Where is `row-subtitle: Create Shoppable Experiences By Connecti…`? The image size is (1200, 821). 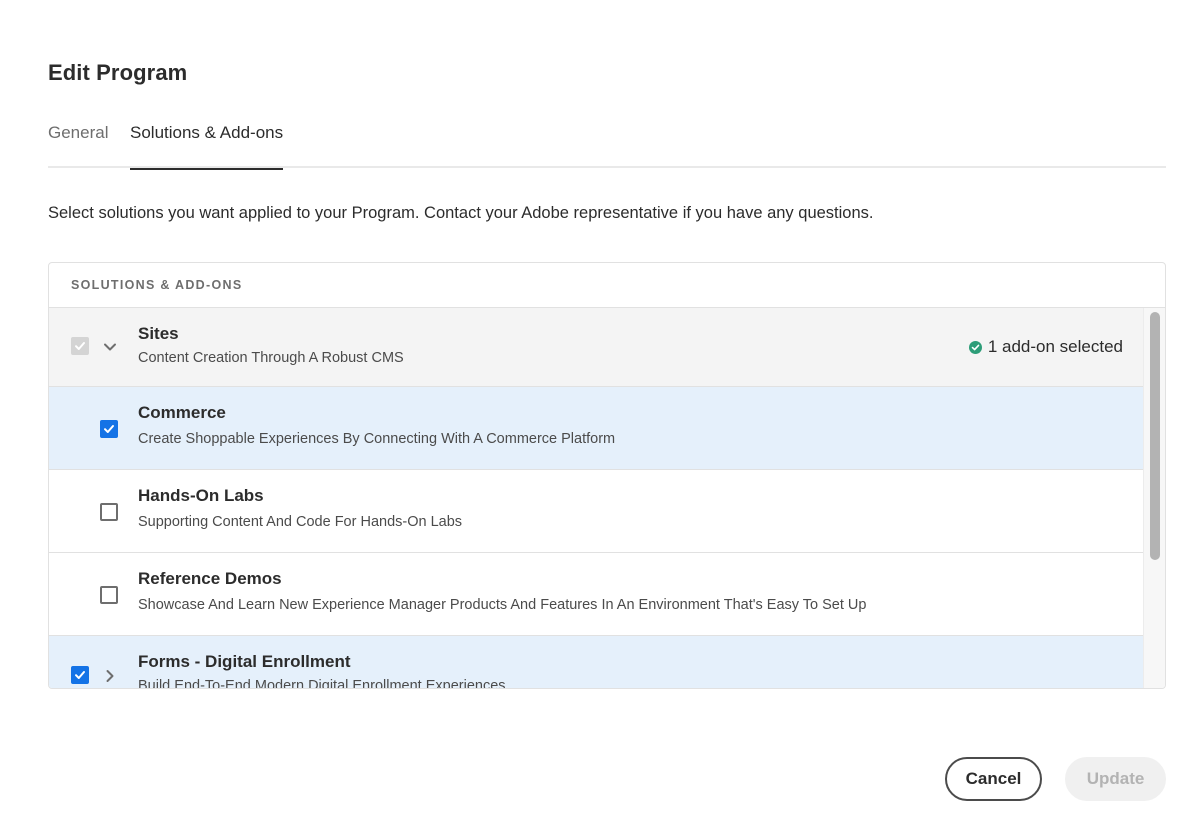
row-subtitle: Create Shoppable Experiences By Connecti… is located at coordinates (377, 439).